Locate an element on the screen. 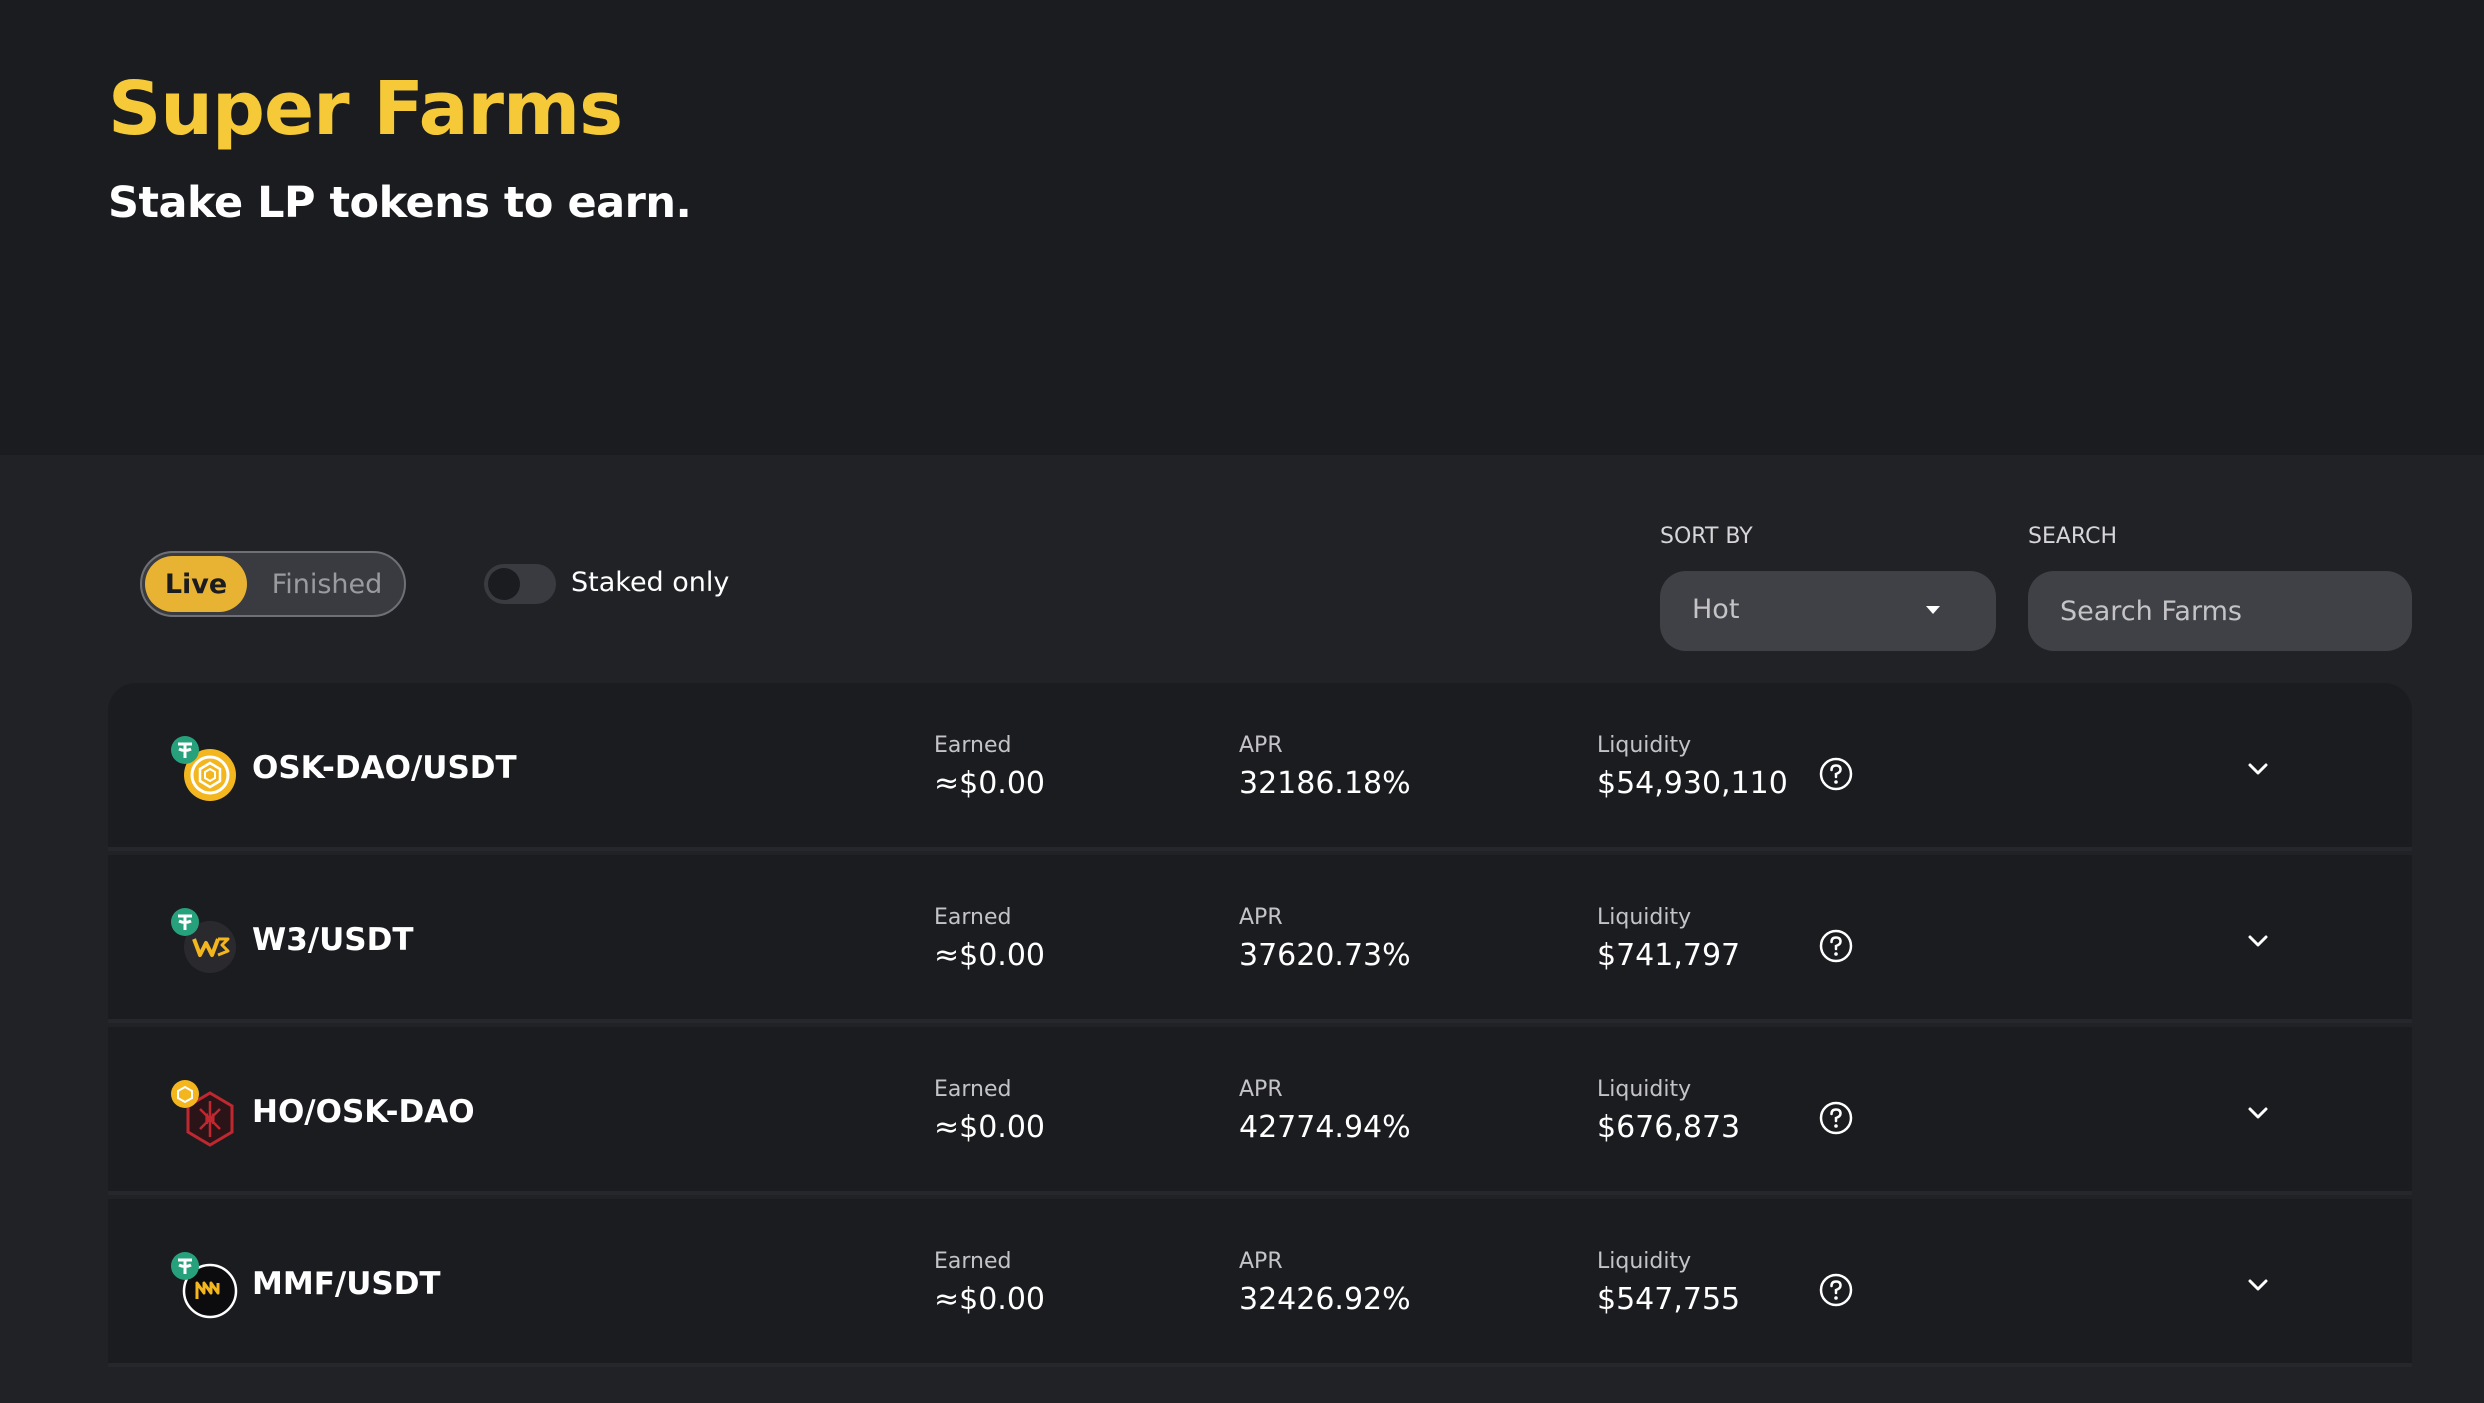 The height and width of the screenshot is (1403, 2484). liquidity-column: Liquidity $54,930,110 is located at coordinates (1692, 767).